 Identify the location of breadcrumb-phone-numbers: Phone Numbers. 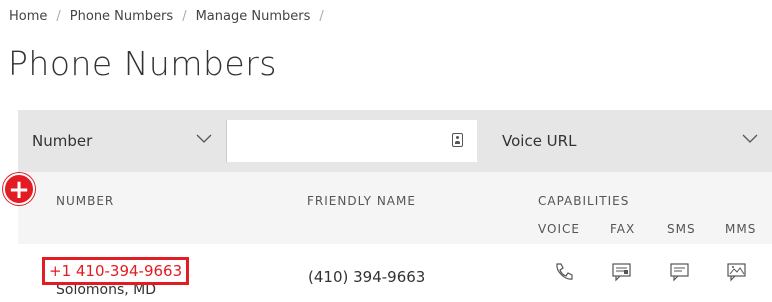
(121, 16).